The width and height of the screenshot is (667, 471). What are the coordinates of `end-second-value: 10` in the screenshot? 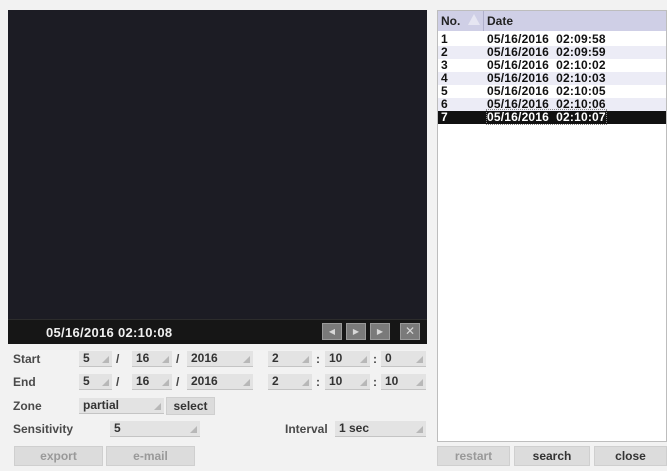 It's located at (392, 381).